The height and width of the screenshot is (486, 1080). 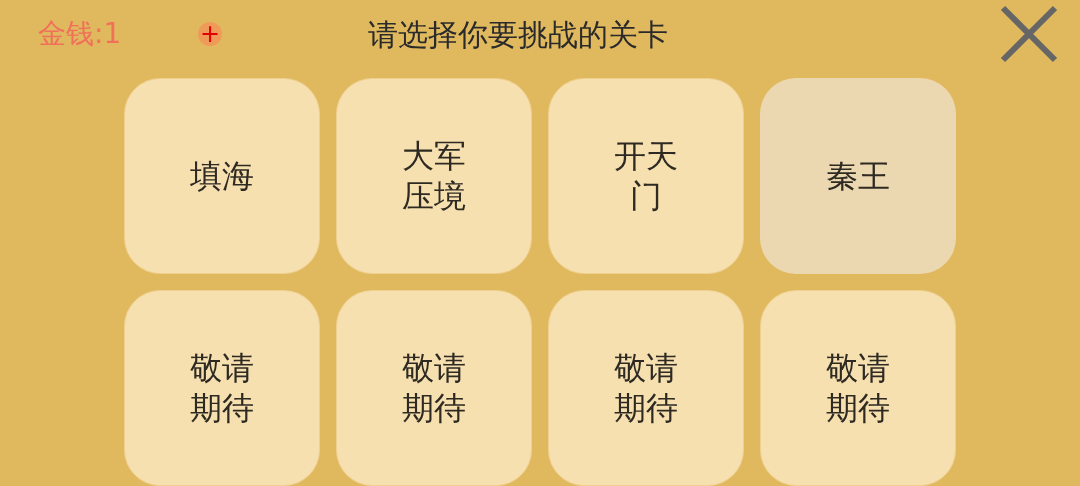 I want to click on page-title: 请选择你要挑战的关卡, so click(x=518, y=34).